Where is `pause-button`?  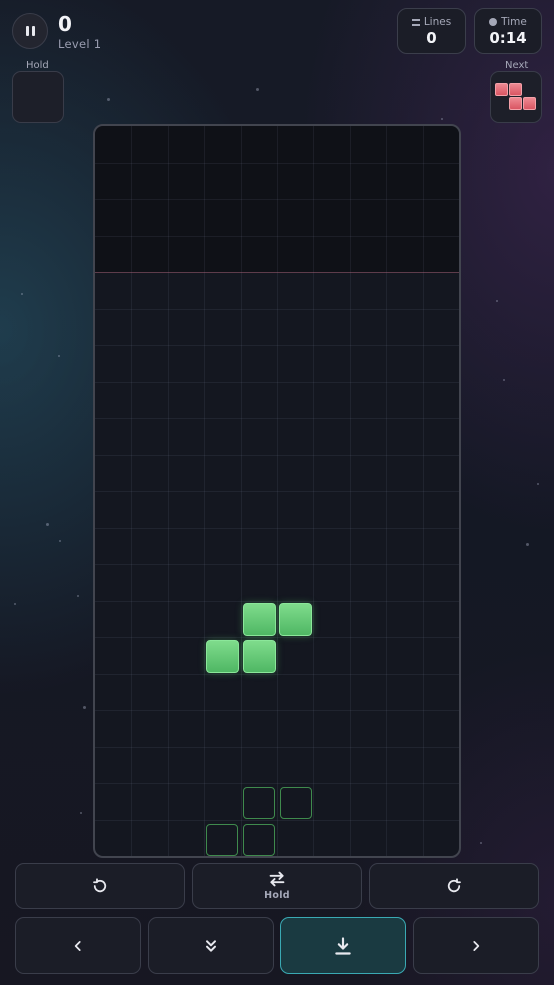
pause-button is located at coordinates (30, 31).